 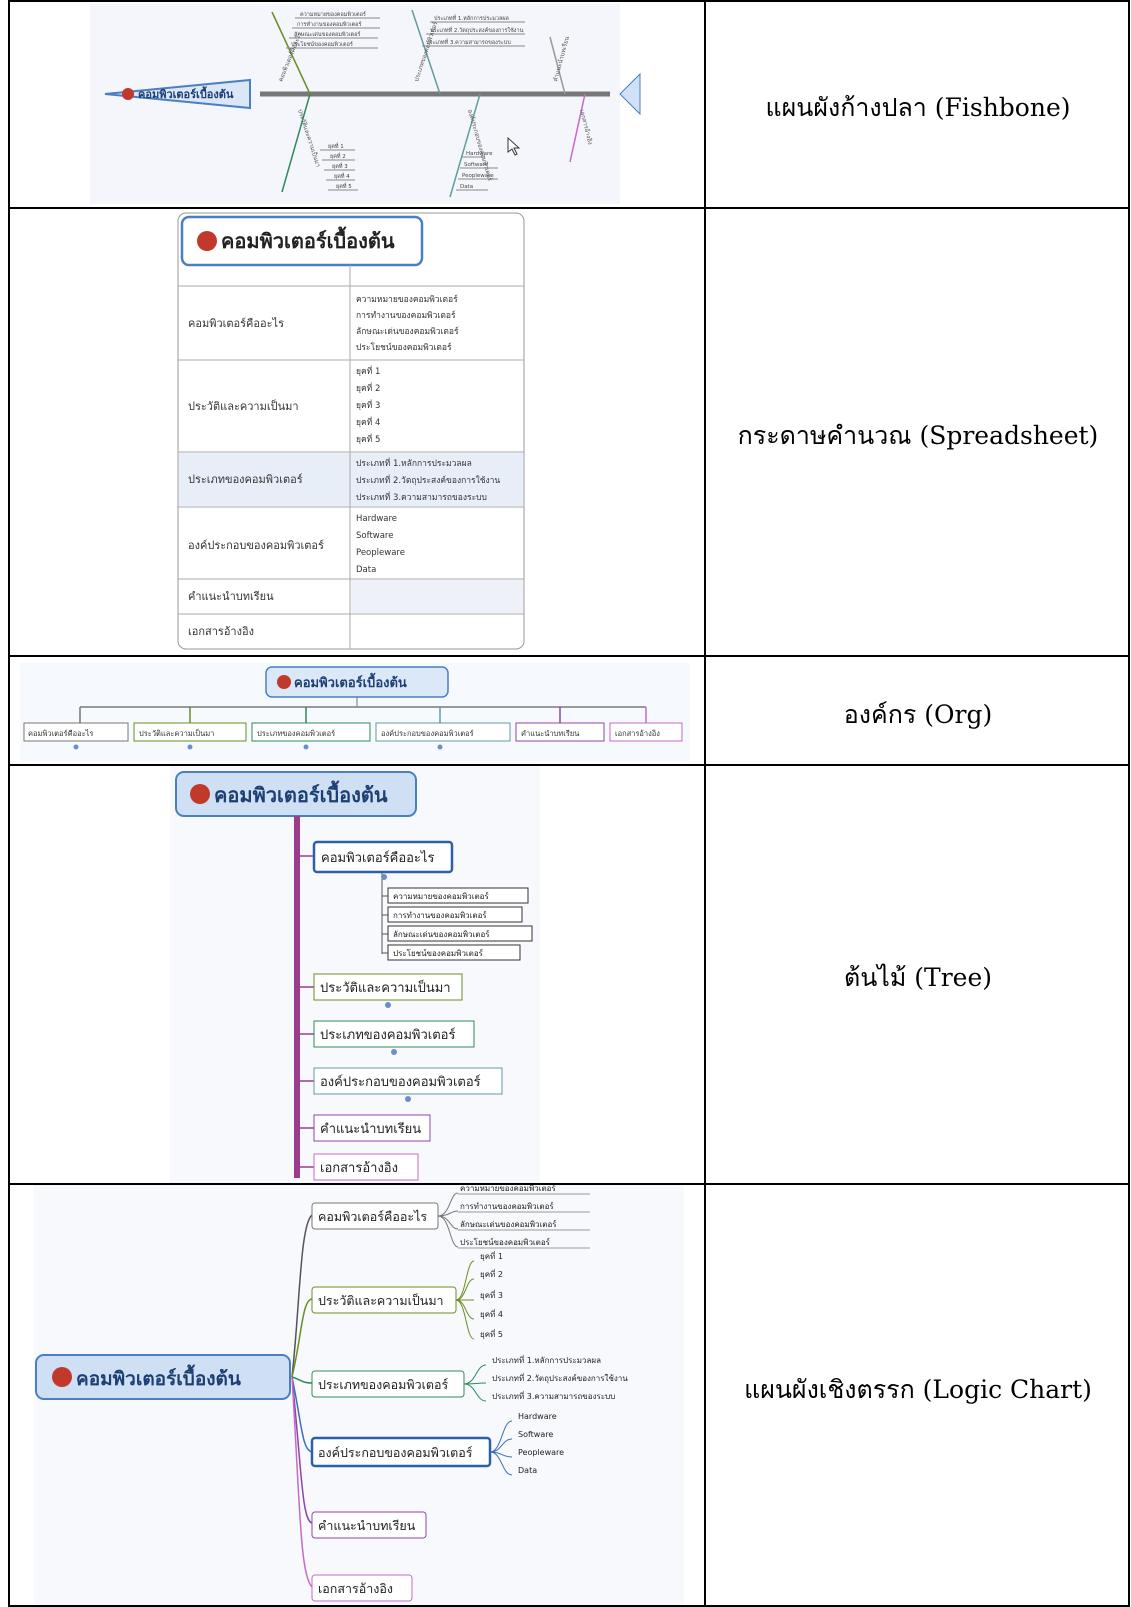 What do you see at coordinates (368, 422) in the screenshot?
I see `sheet-item-2-4: ยุคที่ 4` at bounding box center [368, 422].